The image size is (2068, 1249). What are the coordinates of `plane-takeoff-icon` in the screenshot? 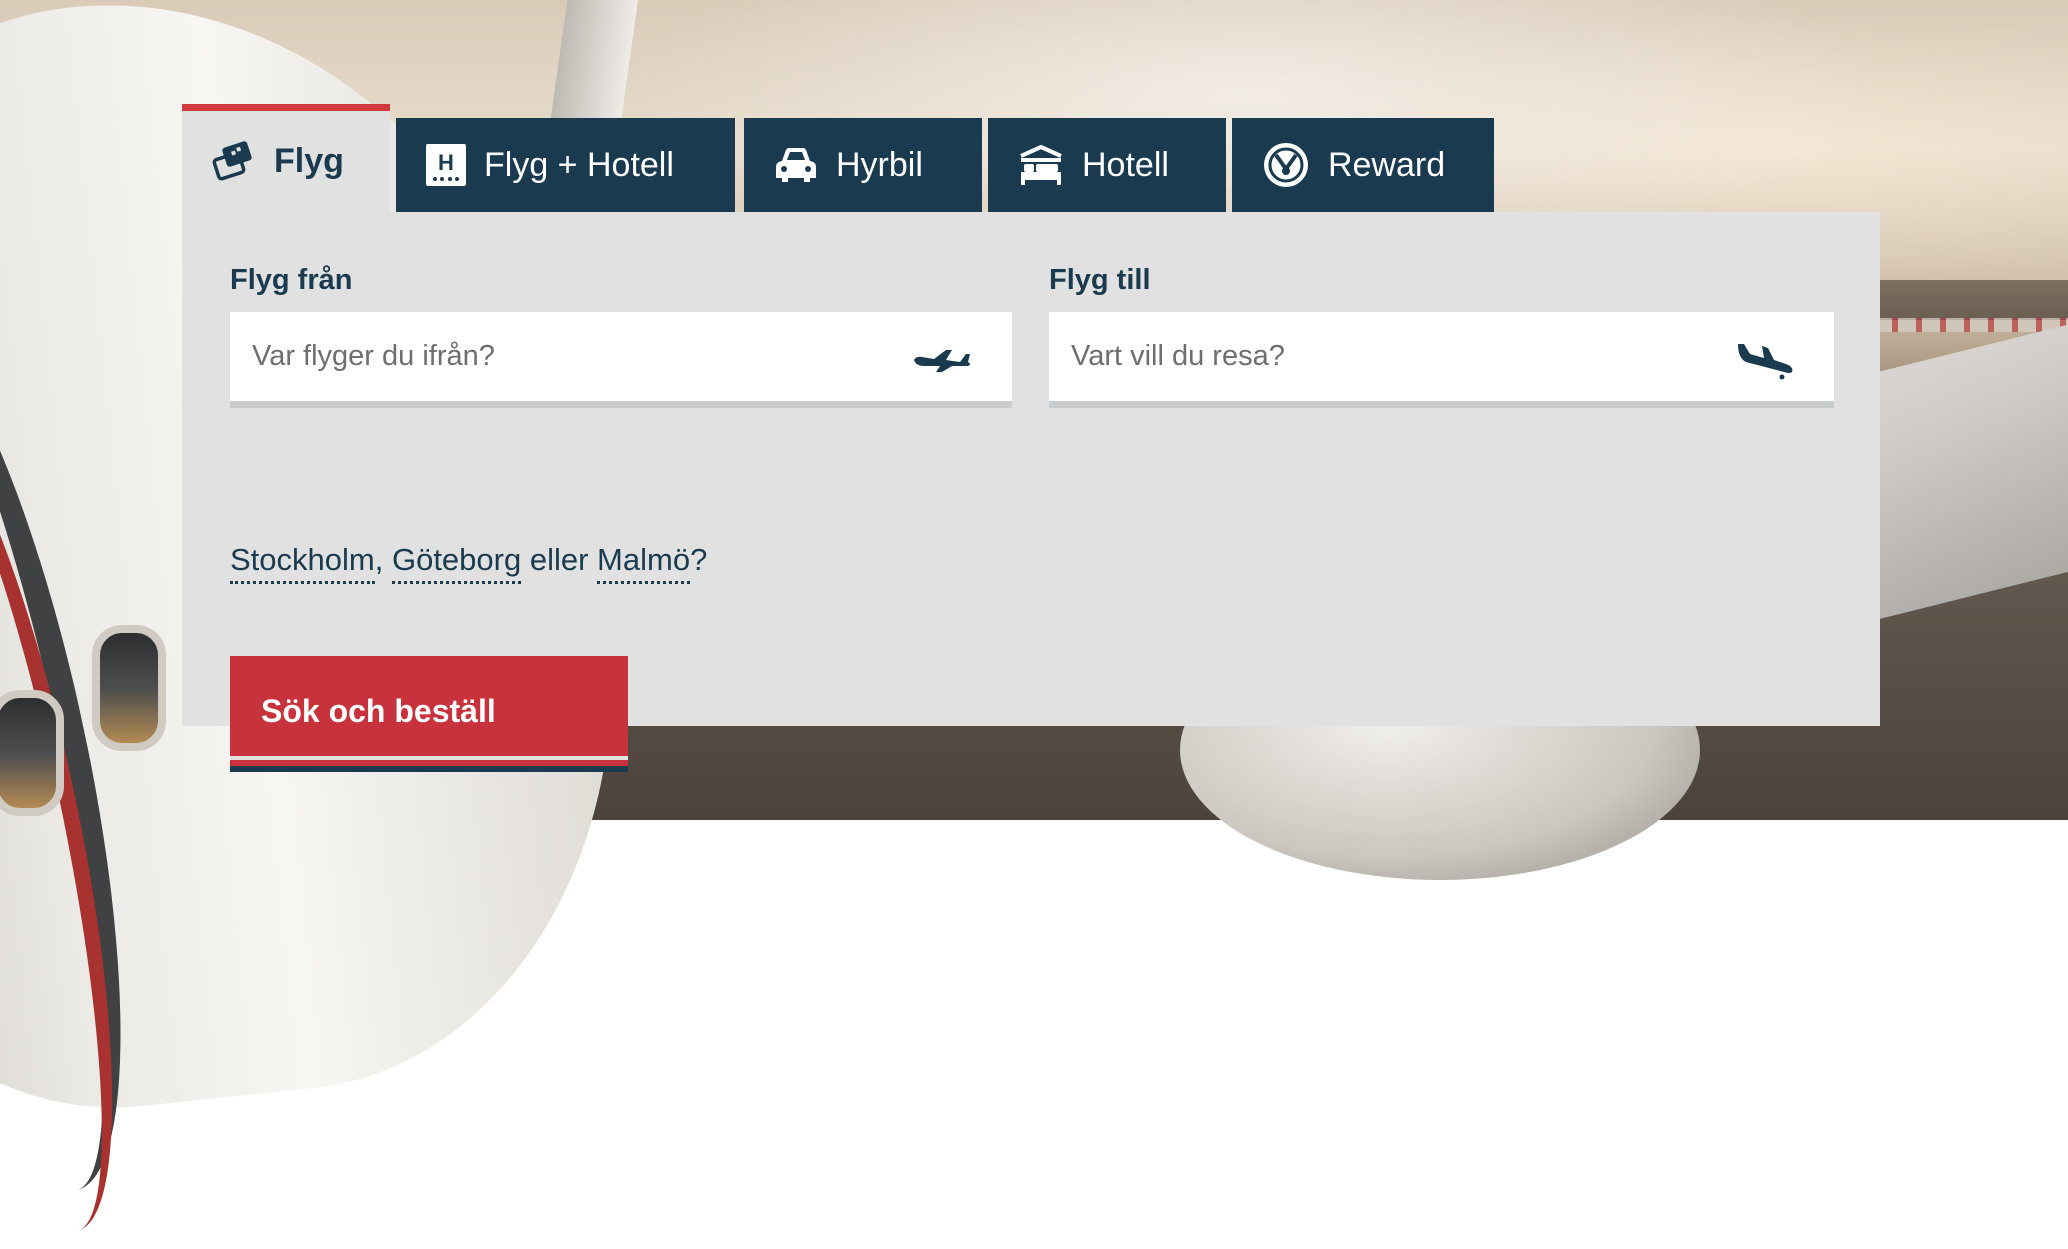 It's located at (943, 359).